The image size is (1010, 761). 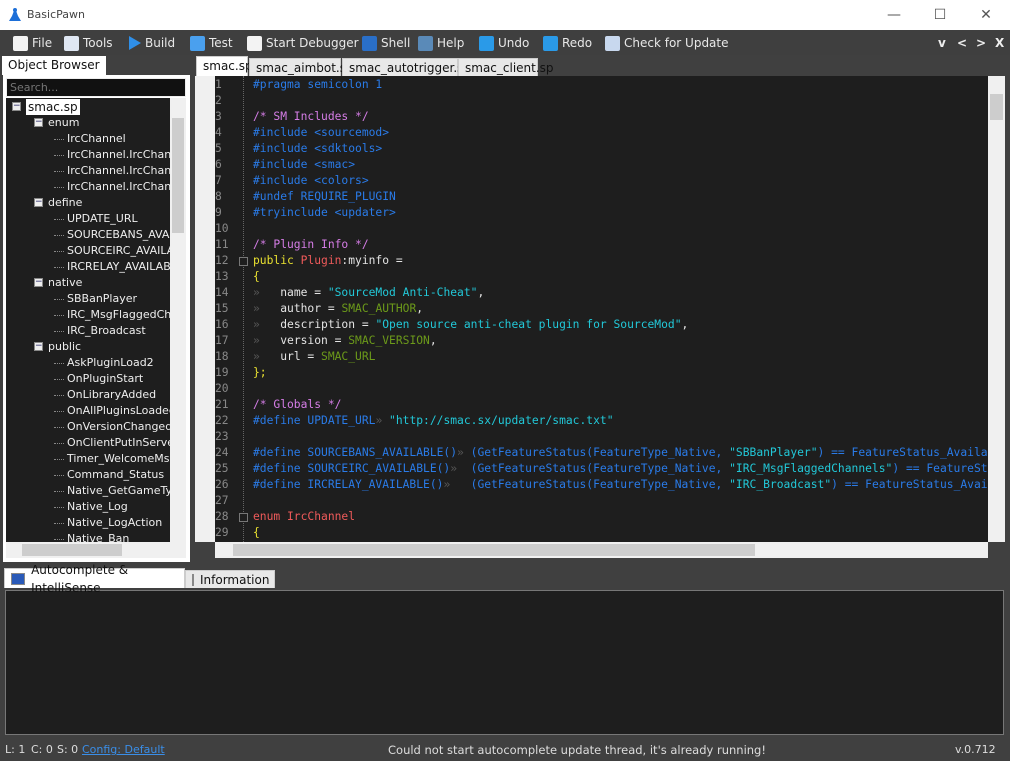 What do you see at coordinates (667, 43) in the screenshot?
I see `menu-check-for-update: Check for Update` at bounding box center [667, 43].